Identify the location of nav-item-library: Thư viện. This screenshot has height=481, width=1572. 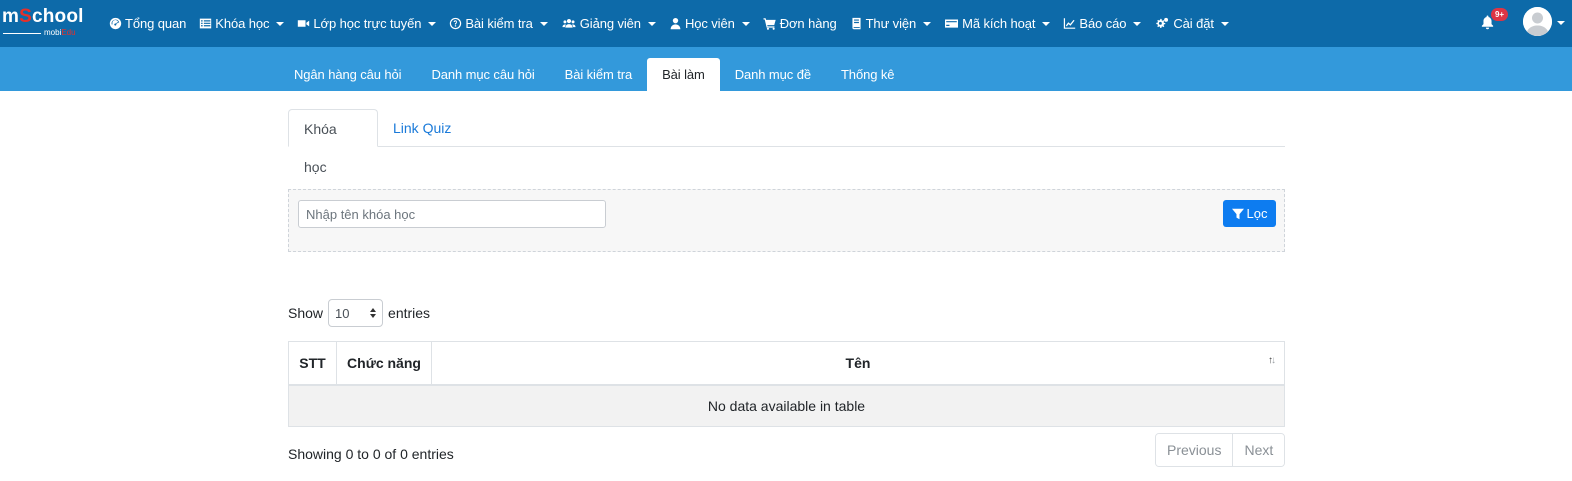
(891, 23).